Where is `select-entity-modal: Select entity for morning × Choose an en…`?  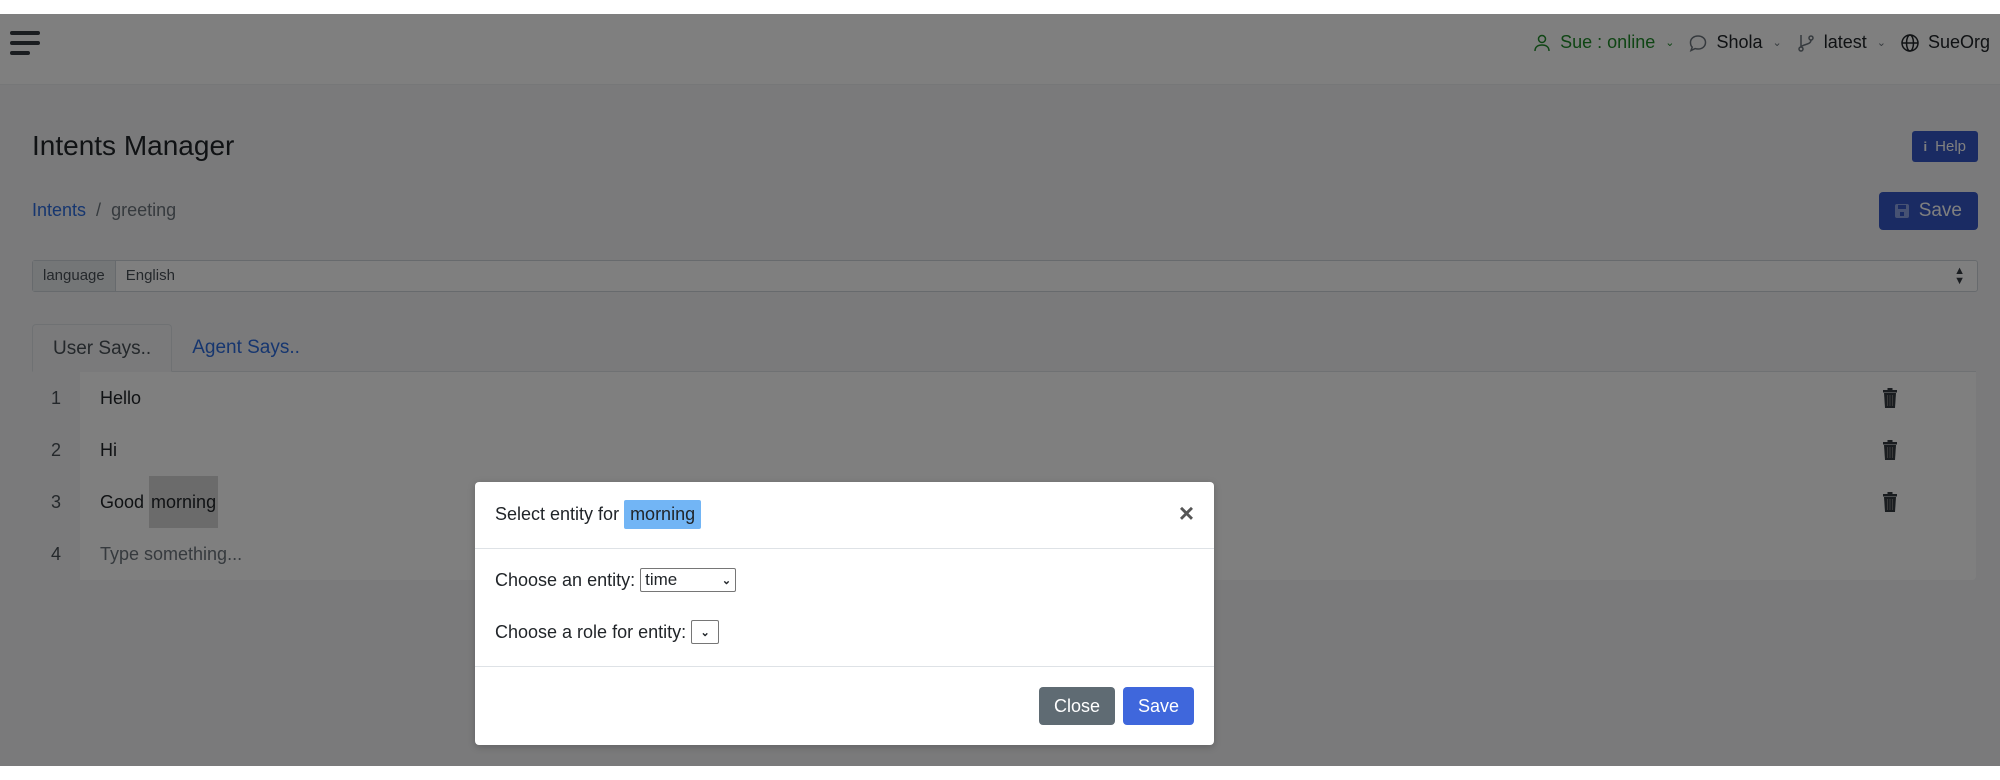
select-entity-modal: Select entity for morning × Choose an en… is located at coordinates (844, 613).